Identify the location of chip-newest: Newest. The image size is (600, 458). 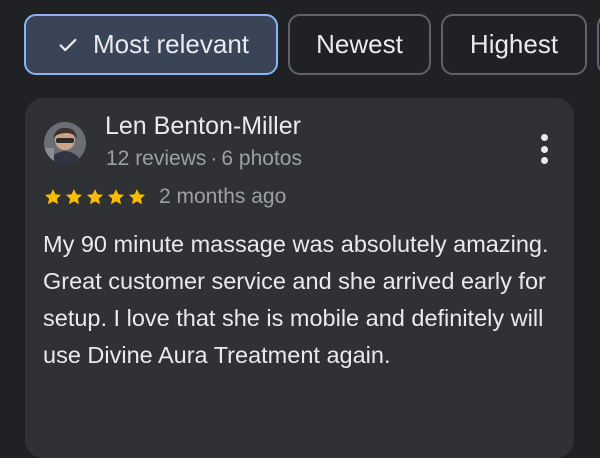
(359, 44).